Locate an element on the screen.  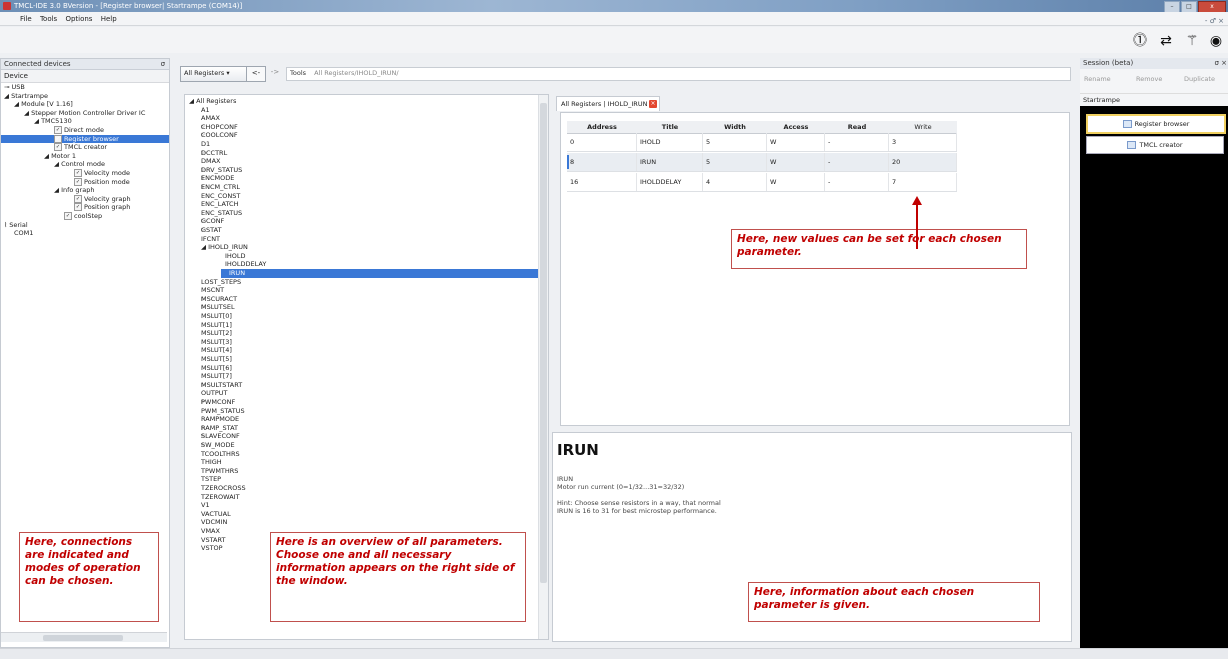
duplicate-button: Duplicate is located at coordinates (1199, 79).